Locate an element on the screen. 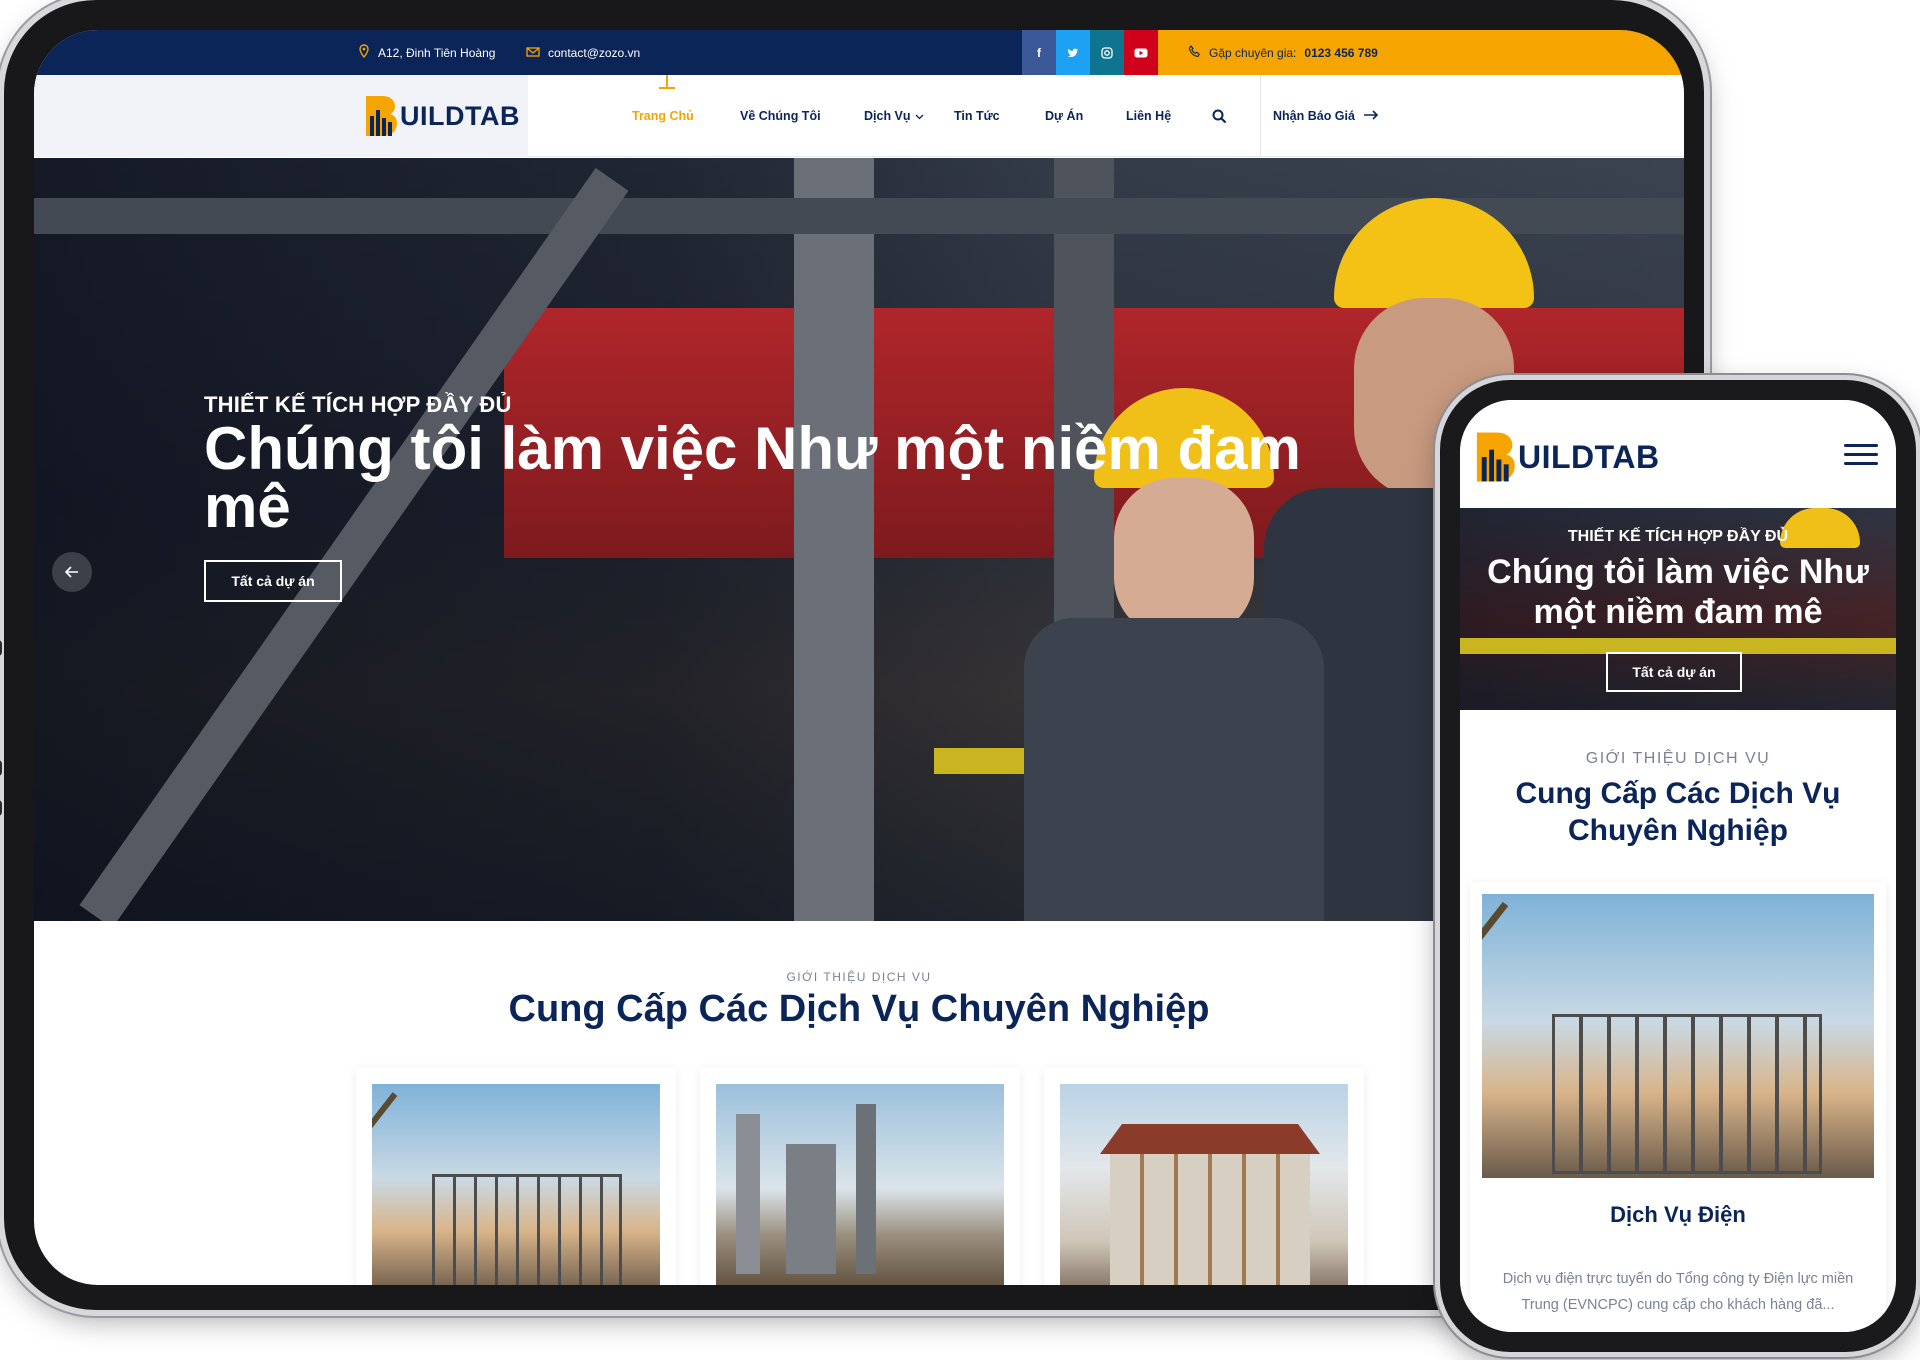  slider-prev-button is located at coordinates (72, 572).